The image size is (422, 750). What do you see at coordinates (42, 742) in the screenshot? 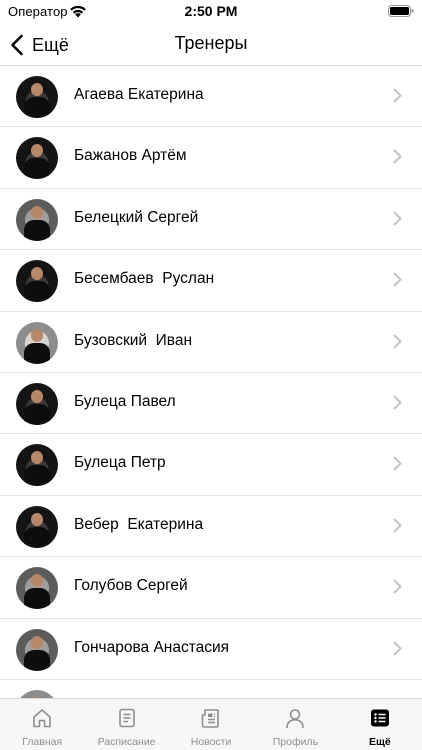
I see `tab-label: Главная` at bounding box center [42, 742].